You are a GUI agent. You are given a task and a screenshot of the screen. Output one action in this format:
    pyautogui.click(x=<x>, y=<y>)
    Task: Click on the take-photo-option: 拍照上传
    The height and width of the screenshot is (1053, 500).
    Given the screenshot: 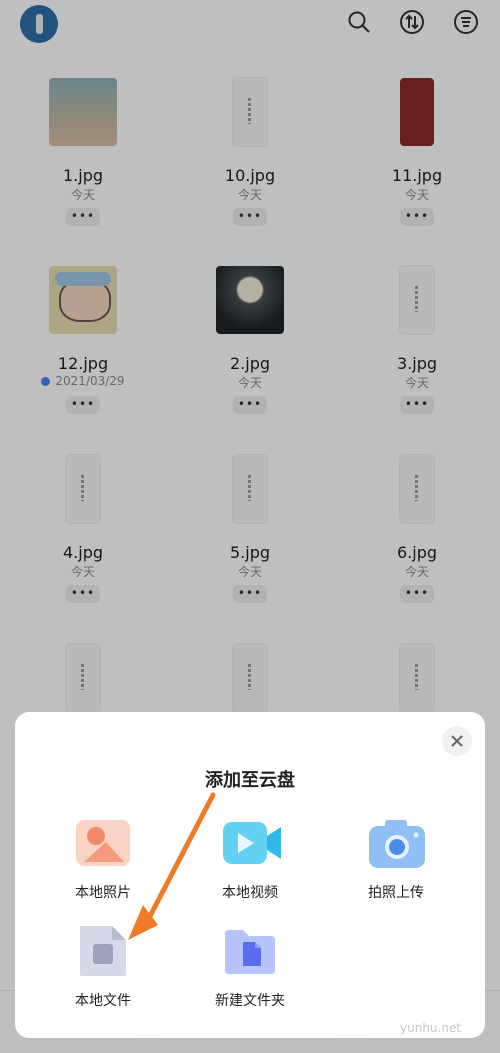 What is the action you would take?
    pyautogui.click(x=396, y=861)
    